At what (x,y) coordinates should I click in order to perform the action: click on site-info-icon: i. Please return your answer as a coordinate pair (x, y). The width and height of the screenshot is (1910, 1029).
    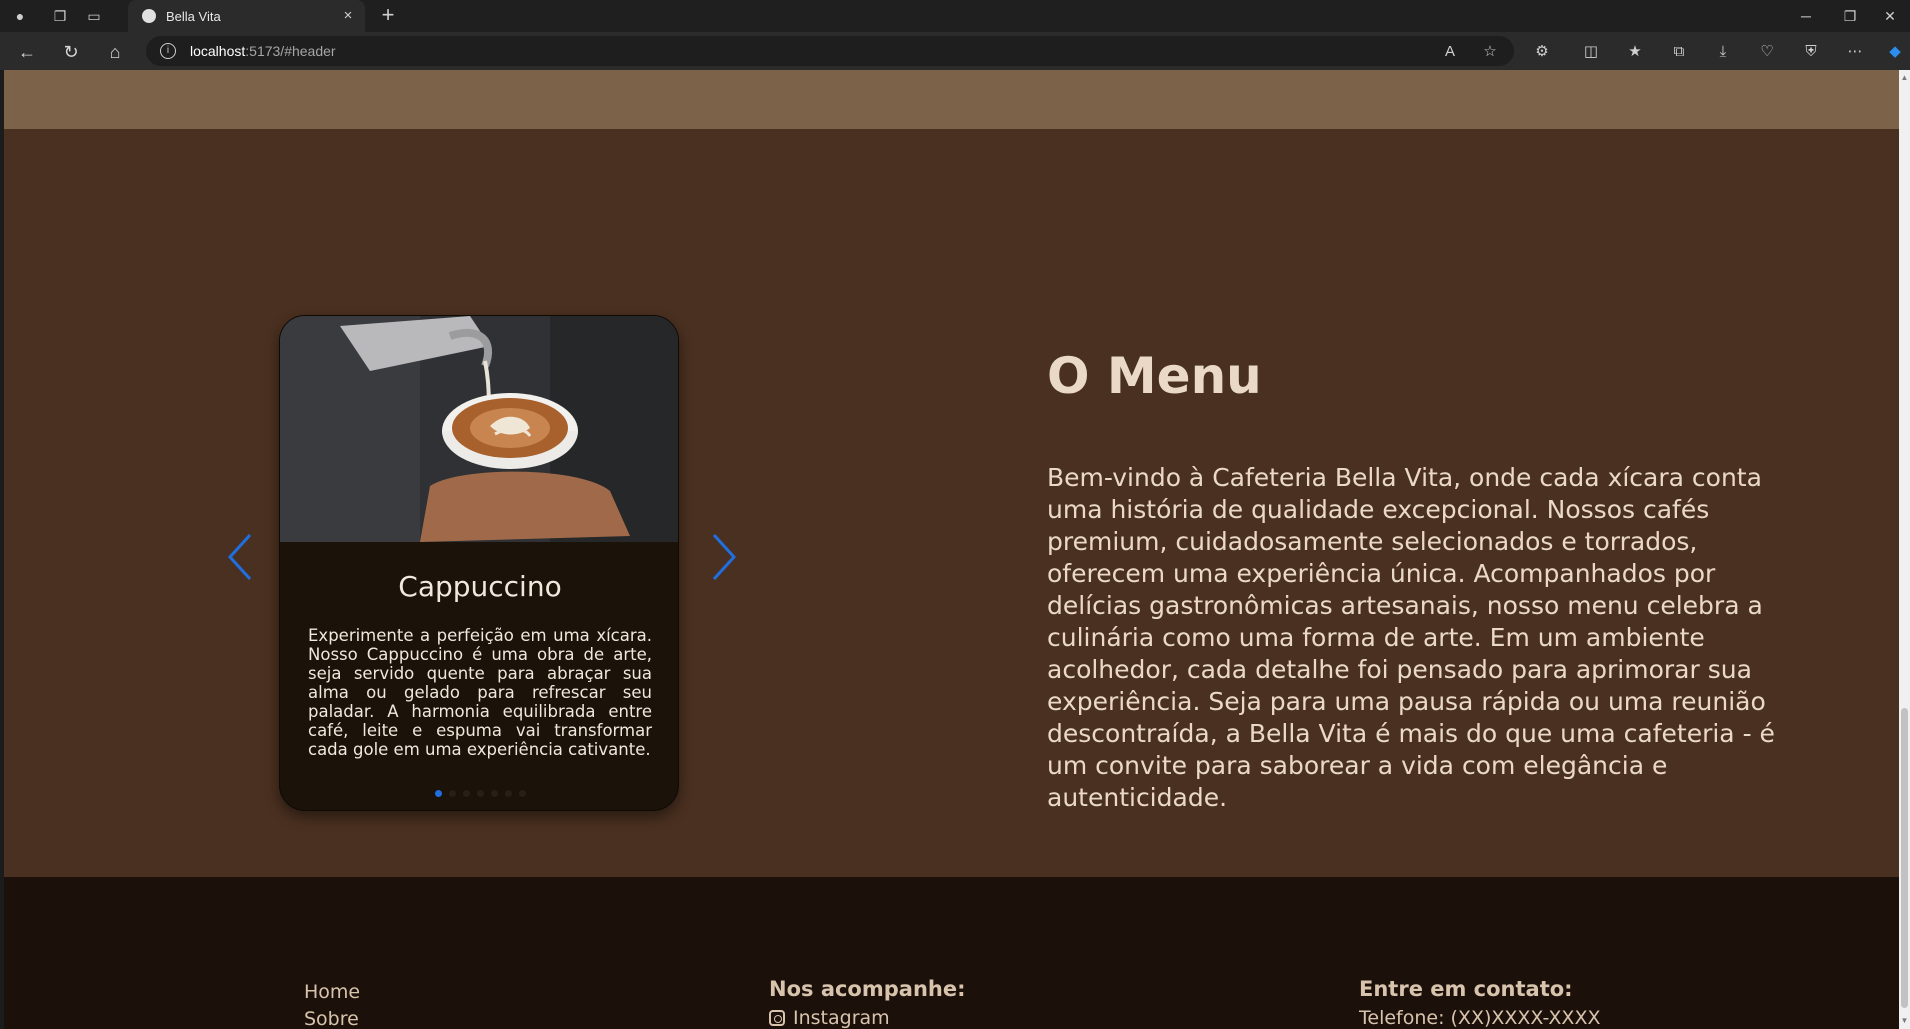
    Looking at the image, I should click on (168, 51).